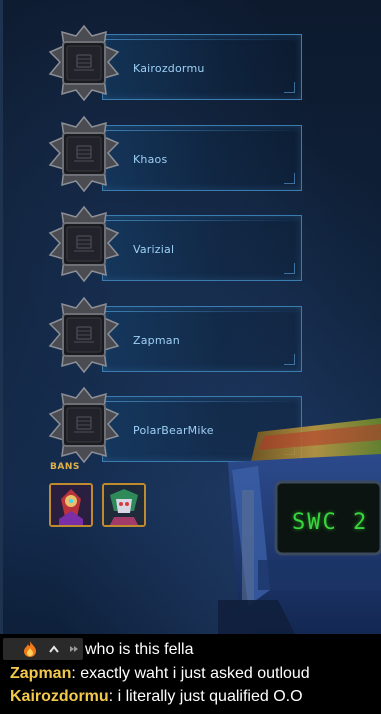 This screenshot has width=381, height=714. What do you see at coordinates (43, 649) in the screenshot?
I see `chat-controls` at bounding box center [43, 649].